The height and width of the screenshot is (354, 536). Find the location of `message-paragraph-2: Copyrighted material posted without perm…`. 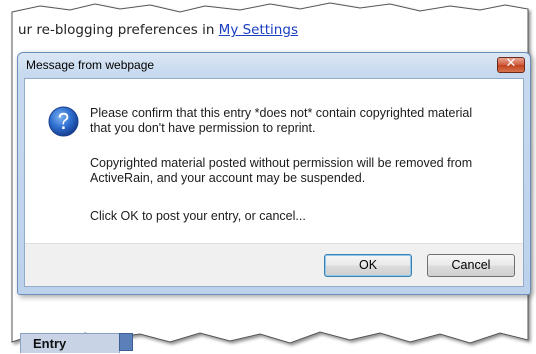

message-paragraph-2: Copyrighted material posted without perm… is located at coordinates (300, 171).